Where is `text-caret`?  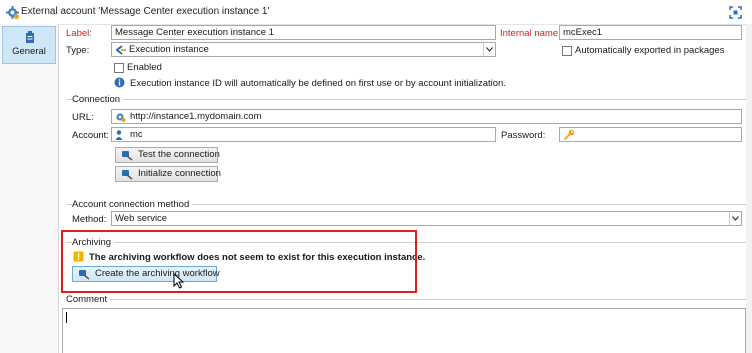
text-caret is located at coordinates (66, 317).